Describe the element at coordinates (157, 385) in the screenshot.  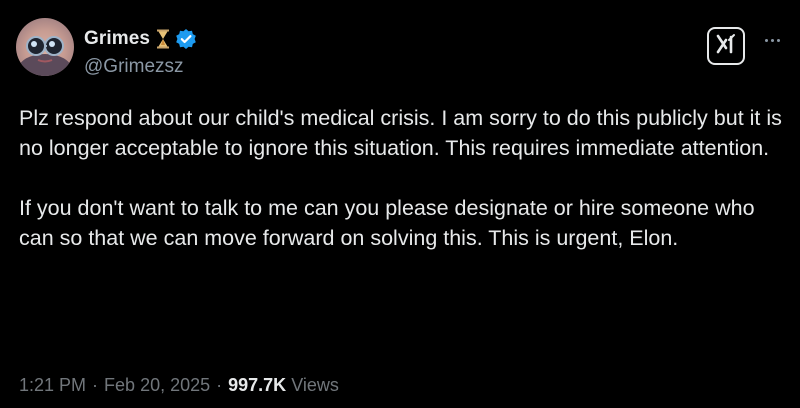
I see `post-date: Feb 20, 2025` at that location.